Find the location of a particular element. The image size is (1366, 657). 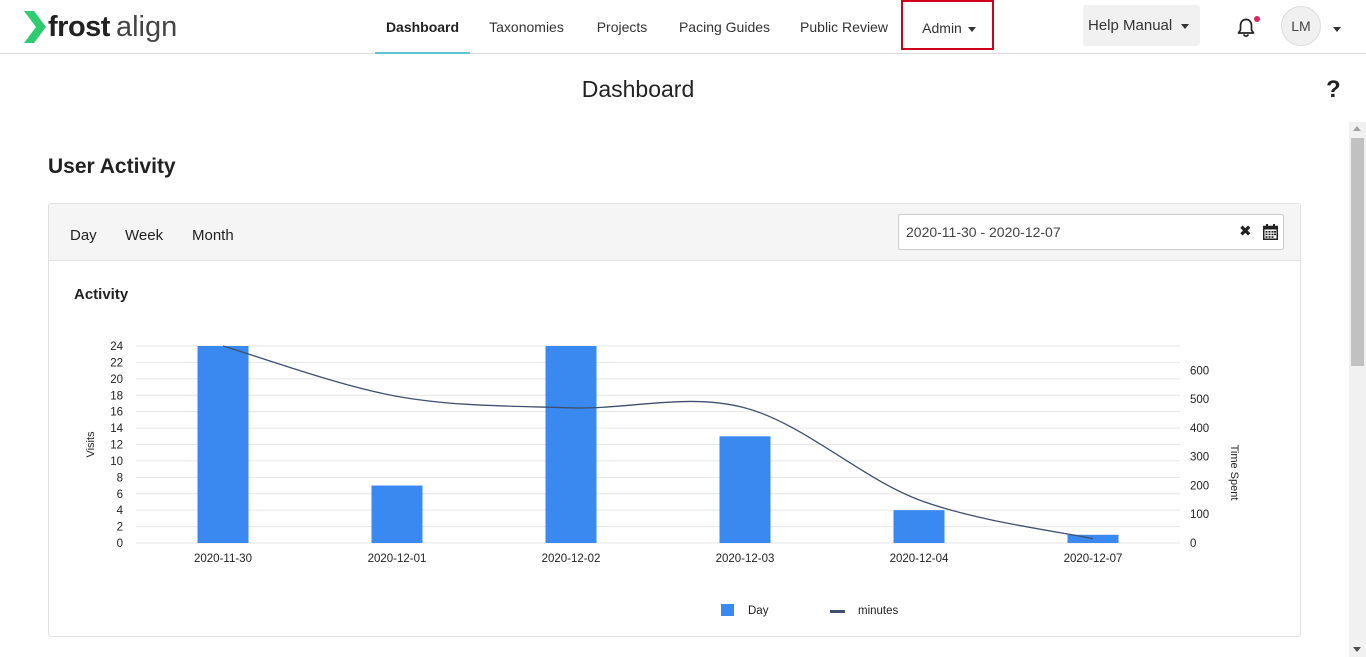

scroll-up-arrow-icon is located at coordinates (1357, 128).